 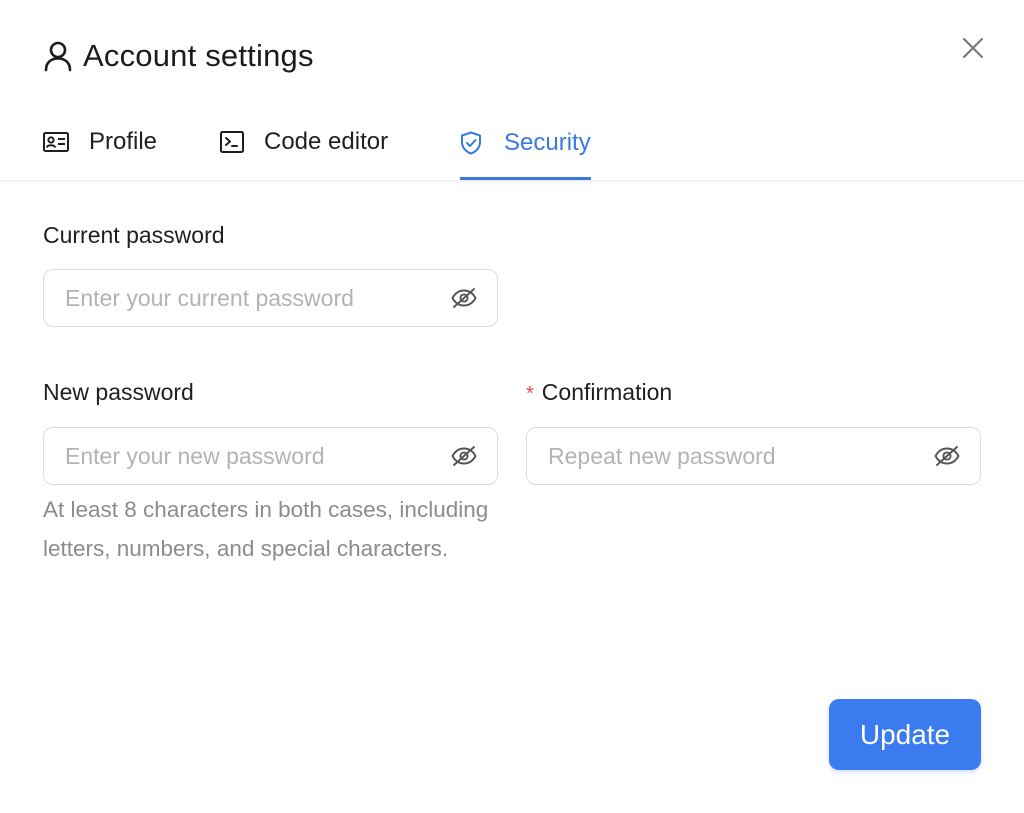 I want to click on tab-label: Security, so click(x=547, y=142).